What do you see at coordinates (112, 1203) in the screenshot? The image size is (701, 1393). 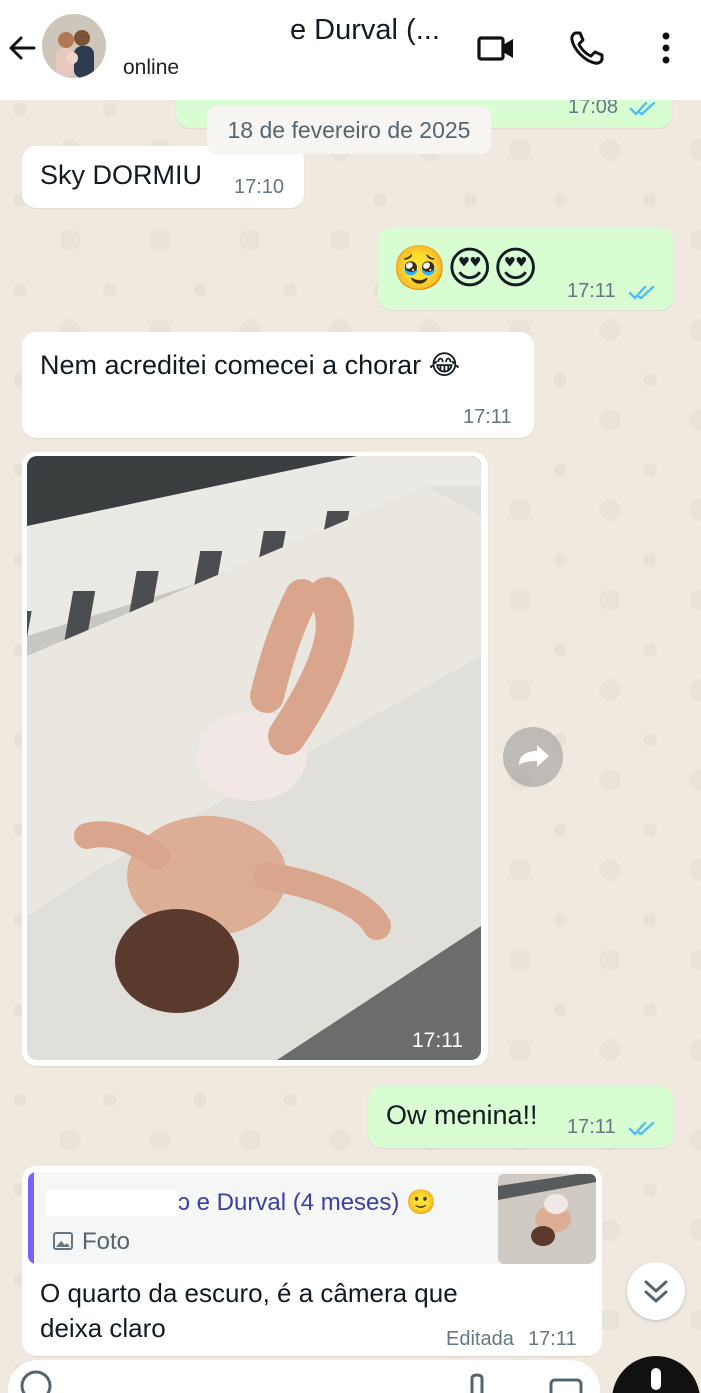 I see `redacted-name-block` at bounding box center [112, 1203].